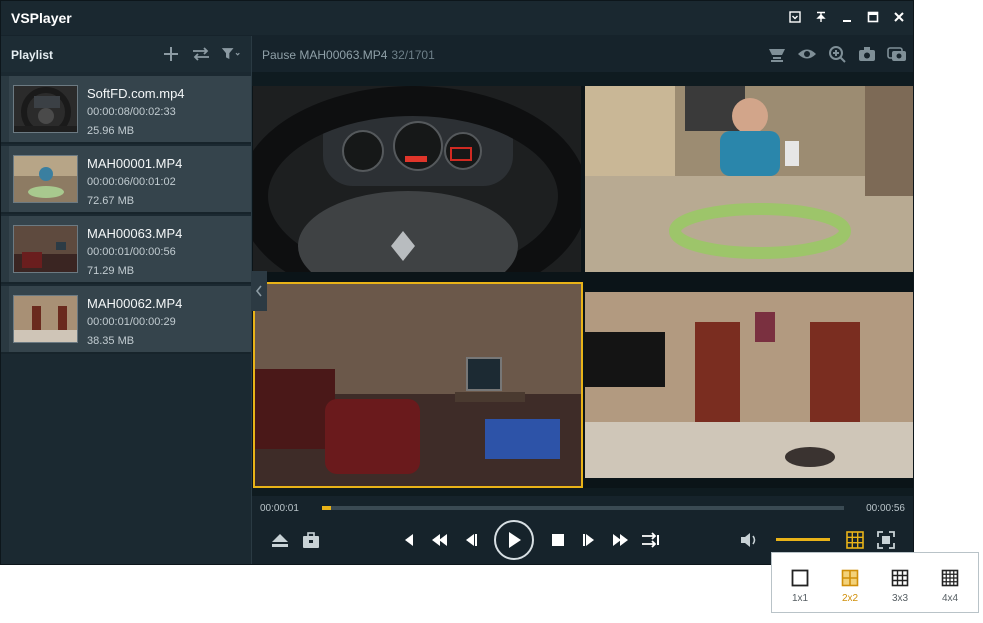 The image size is (983, 623). What do you see at coordinates (749, 540) in the screenshot?
I see `volume-icon` at bounding box center [749, 540].